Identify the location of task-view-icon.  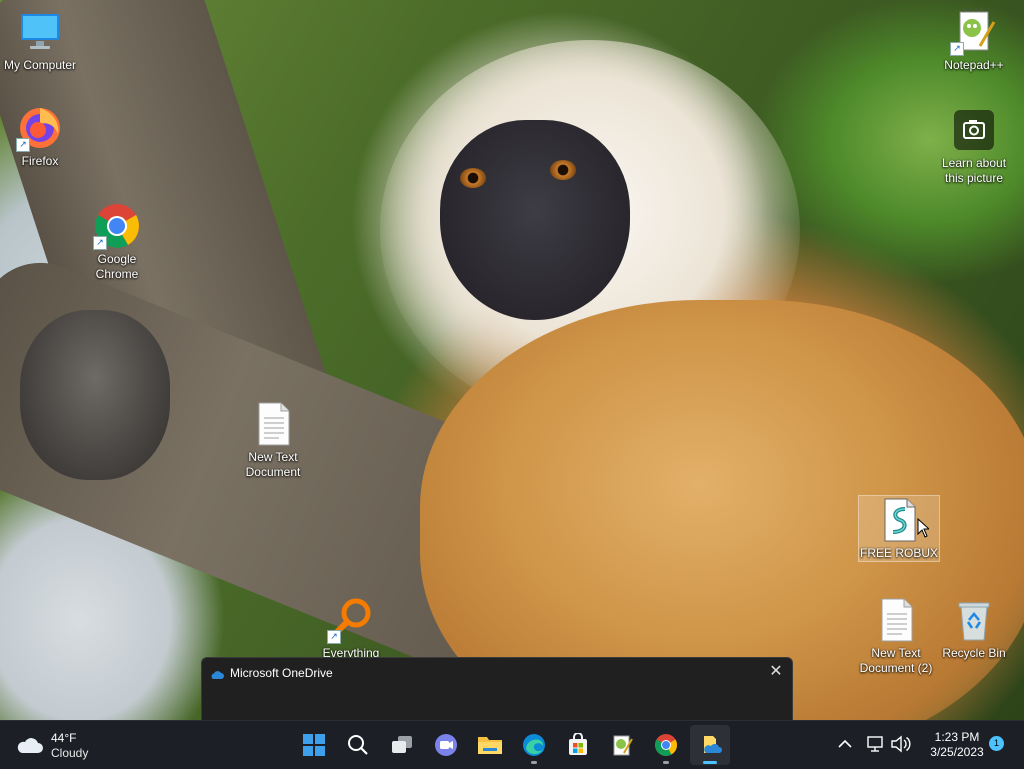
(402, 744).